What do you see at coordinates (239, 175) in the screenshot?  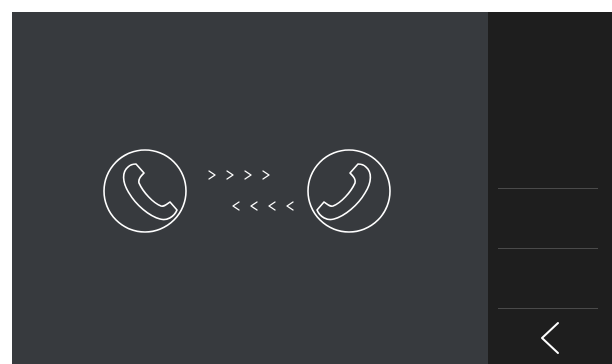 I see `outgoing-arrows` at bounding box center [239, 175].